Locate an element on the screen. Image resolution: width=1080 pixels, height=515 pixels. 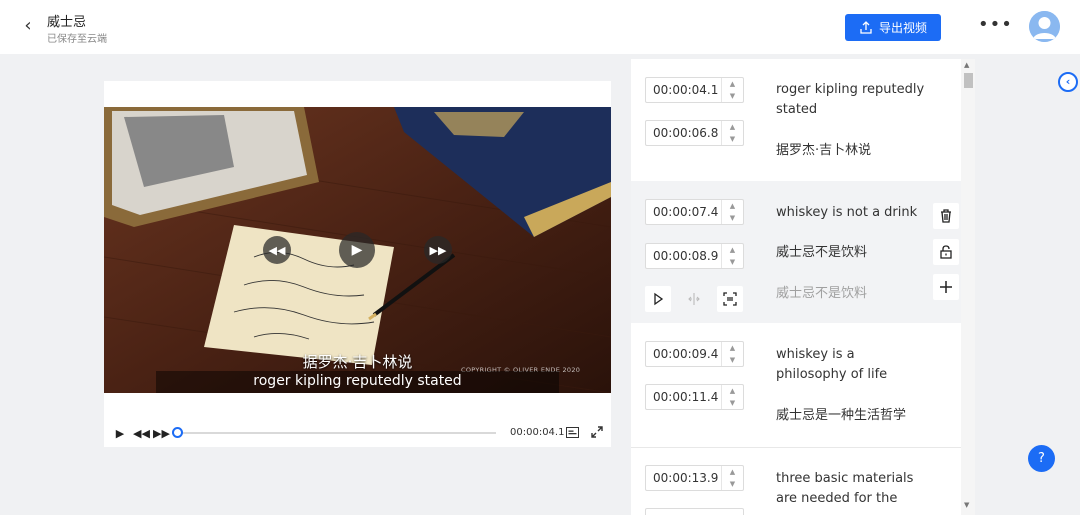
subtitle-text-en: whiskey is a philosophy of life is located at coordinates (851, 365).